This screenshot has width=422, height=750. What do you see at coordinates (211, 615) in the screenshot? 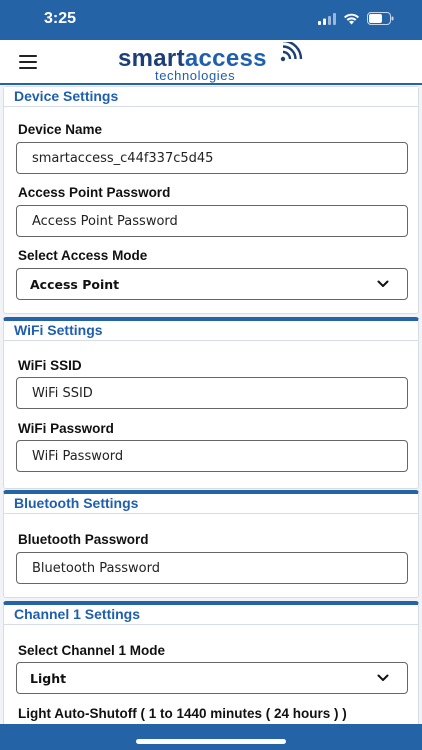
I see `section-title: Channel 1 Settings` at bounding box center [211, 615].